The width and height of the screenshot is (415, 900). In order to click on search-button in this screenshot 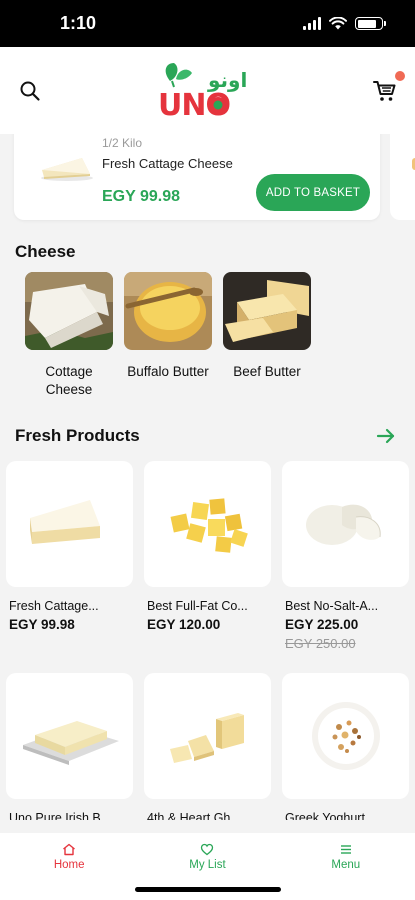, I will do `click(30, 91)`.